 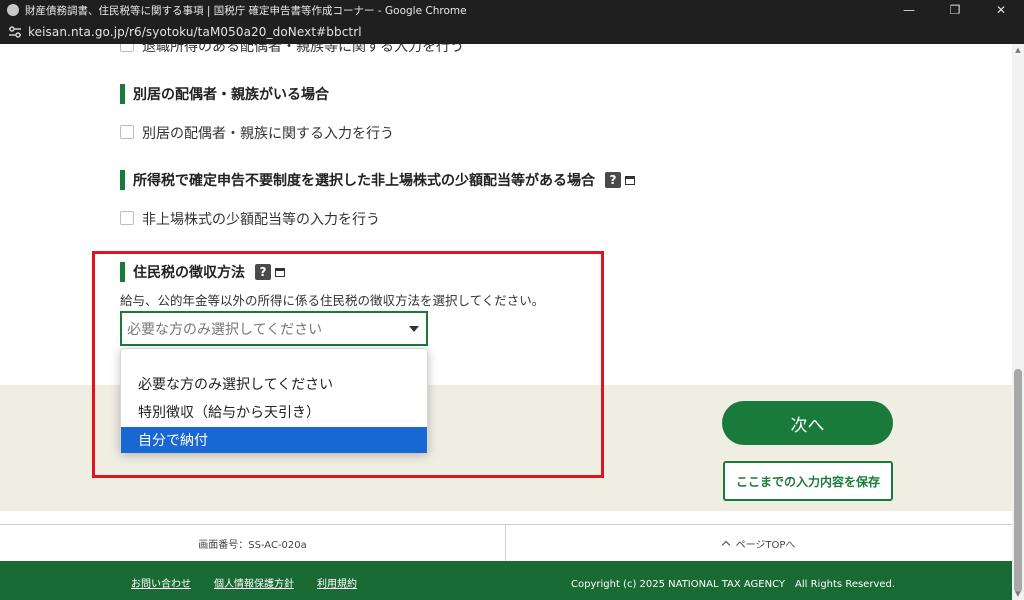 I want to click on checkbox-separate-residence-label: 別居の配偶者・親族に関する入力を行う, so click(x=268, y=134).